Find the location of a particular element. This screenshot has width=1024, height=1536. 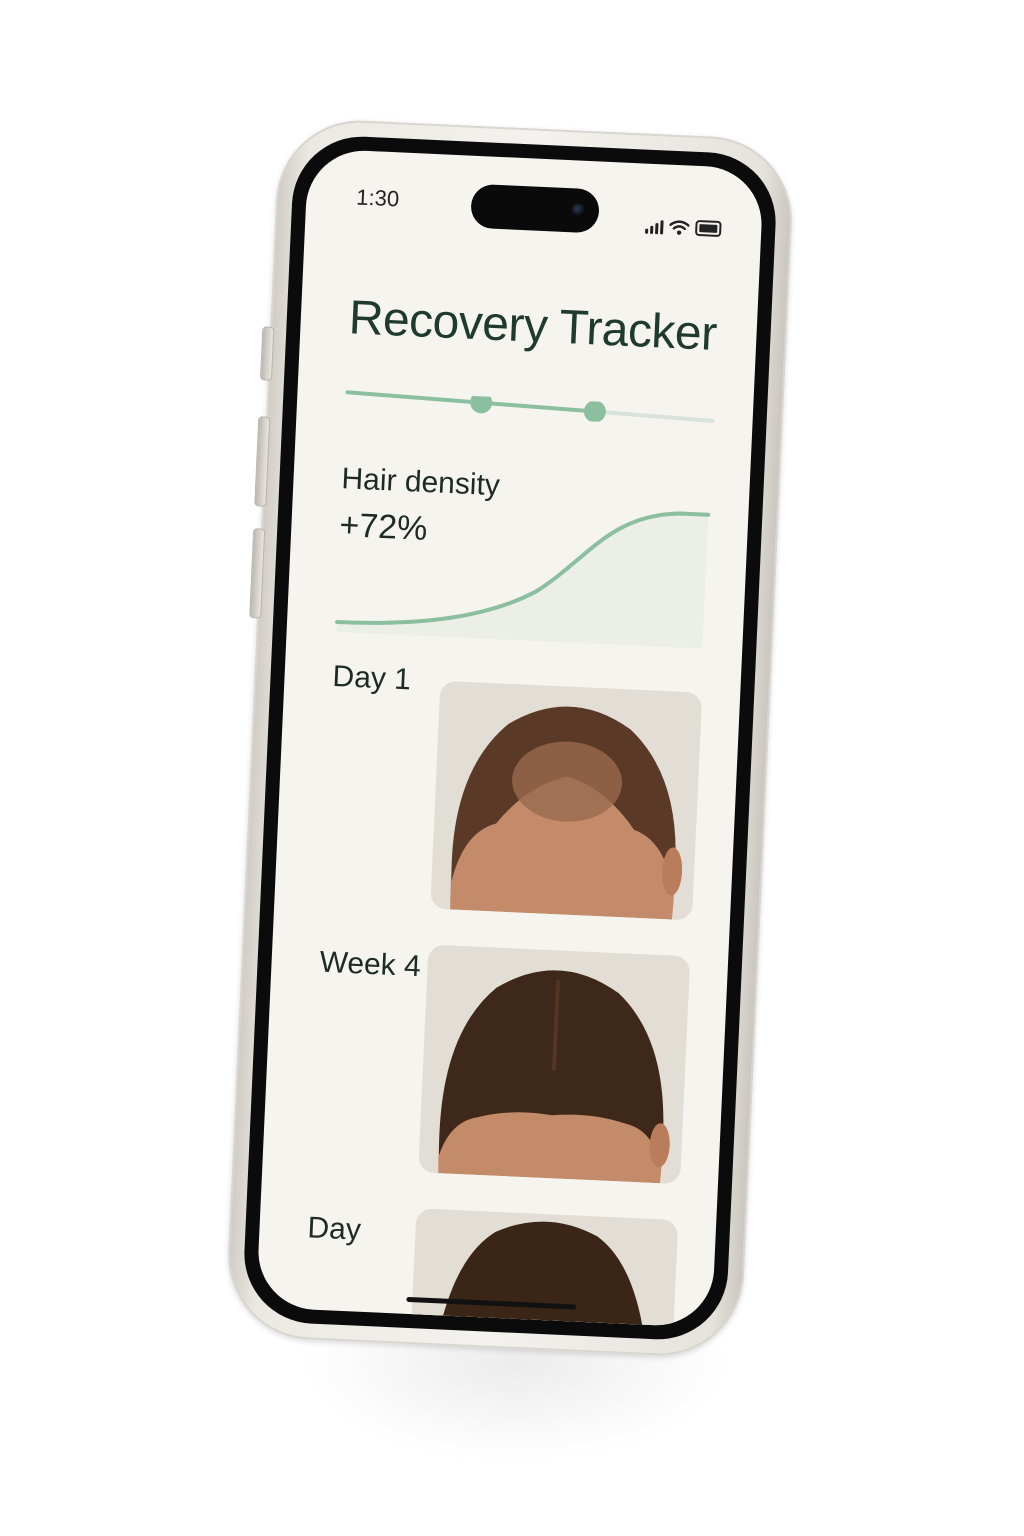

metric-label: Hair density is located at coordinates (420, 482).